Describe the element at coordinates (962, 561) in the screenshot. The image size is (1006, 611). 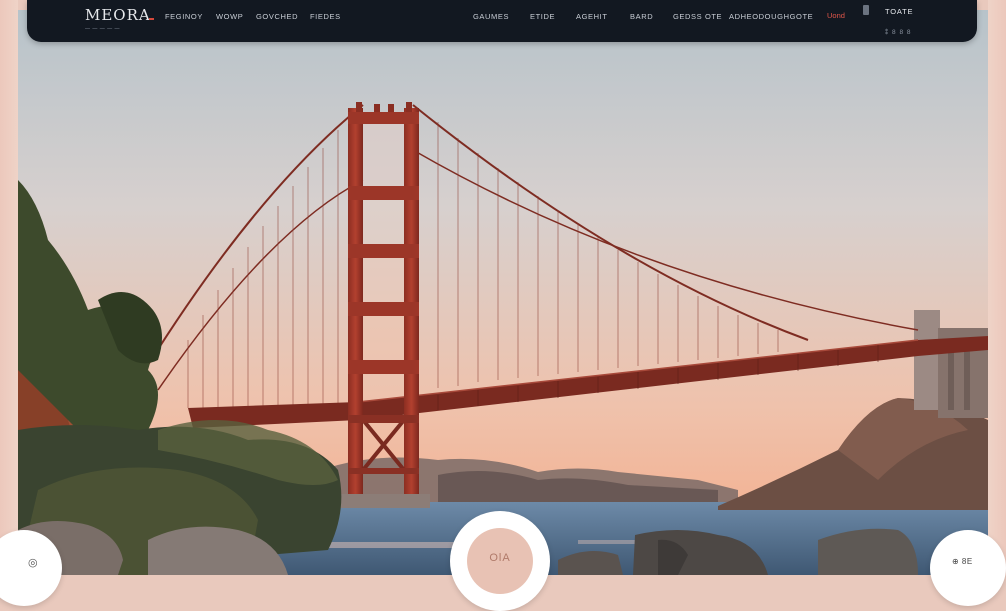
I see `right-button-label: ⊕ 8E` at that location.